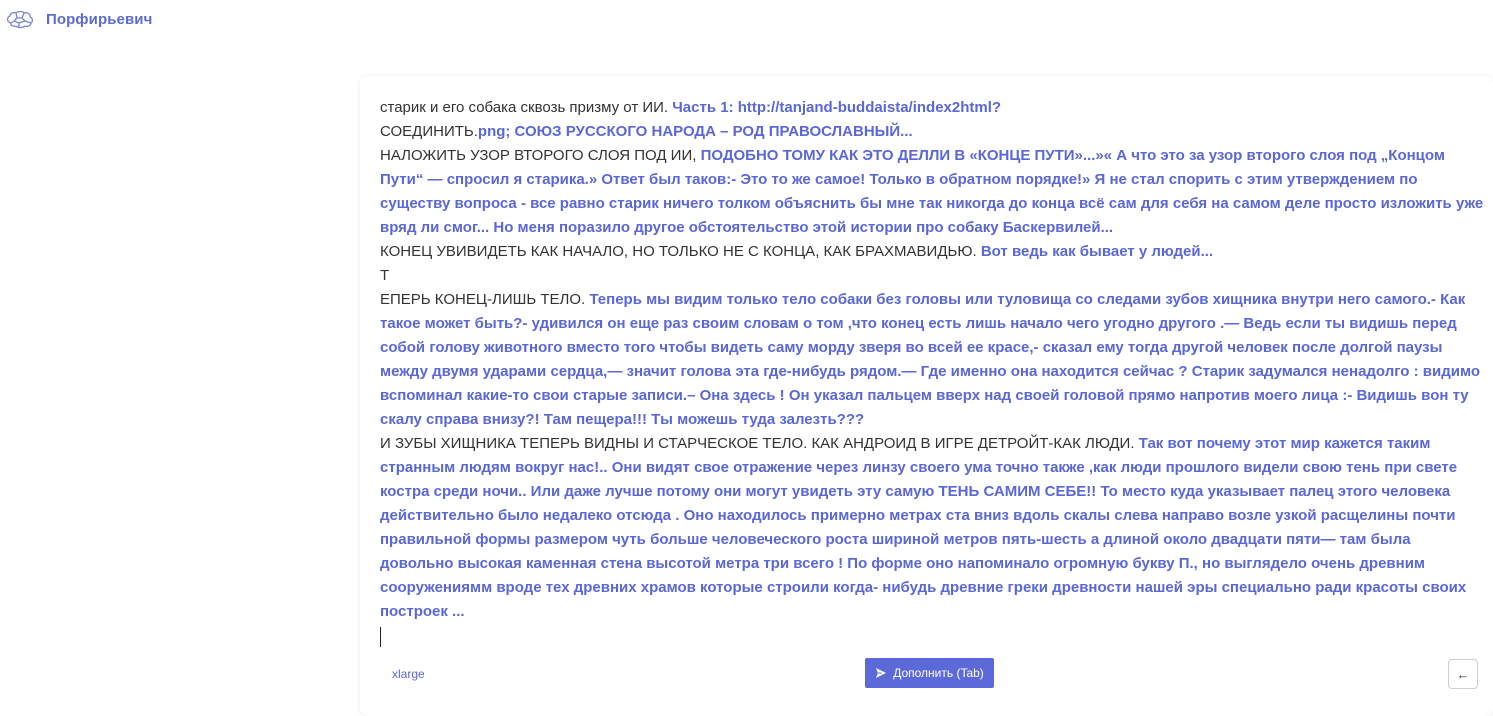 This screenshot has height=716, width=1493. I want to click on user-text: НАЛОЖИТЬ УЗОР ВТОРОГО СЛОЯ ПОД ИИ,, so click(540, 155).